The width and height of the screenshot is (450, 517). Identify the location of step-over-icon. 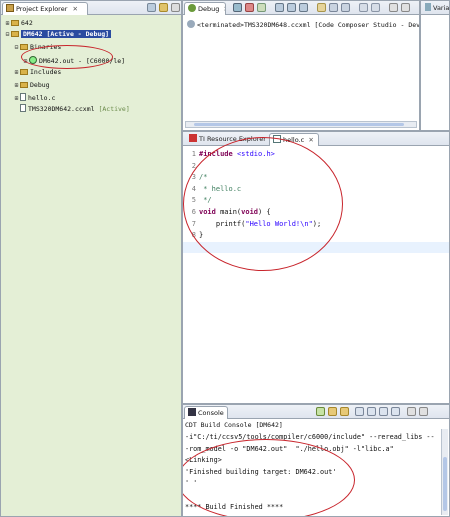
(291, 7).